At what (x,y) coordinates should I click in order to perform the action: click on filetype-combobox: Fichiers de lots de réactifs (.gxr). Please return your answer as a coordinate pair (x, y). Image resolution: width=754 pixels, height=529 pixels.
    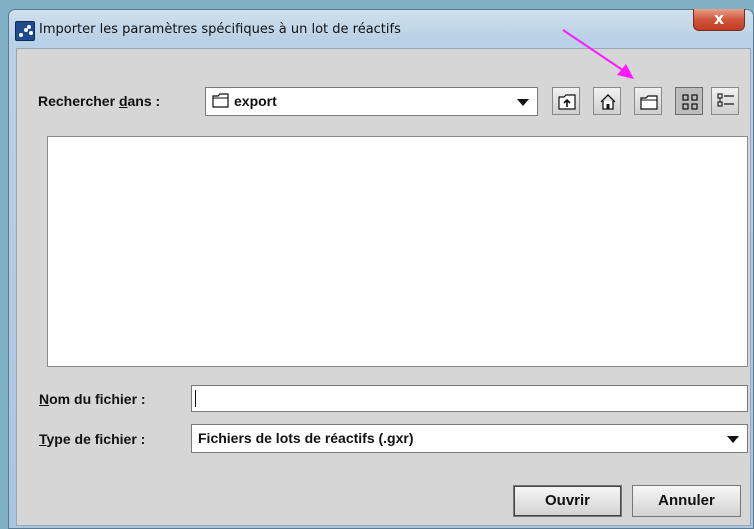
    Looking at the image, I should click on (469, 438).